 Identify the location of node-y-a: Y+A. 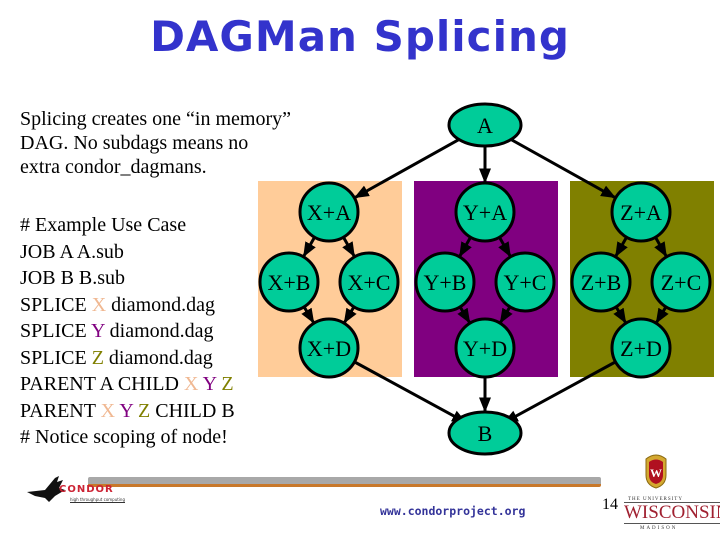
(485, 212).